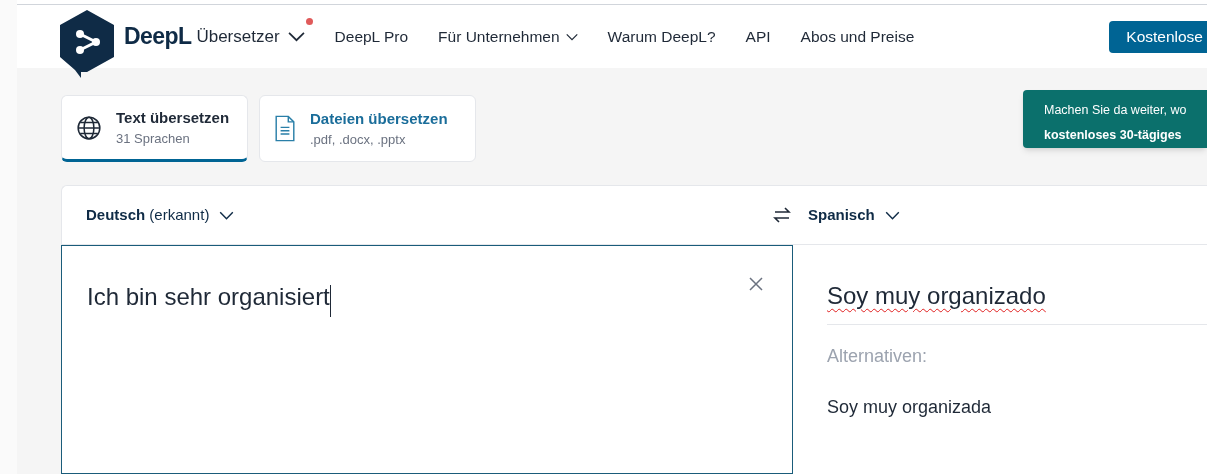 The height and width of the screenshot is (474, 1207). What do you see at coordinates (371, 36) in the screenshot?
I see `nav-link: DeepL Pro` at bounding box center [371, 36].